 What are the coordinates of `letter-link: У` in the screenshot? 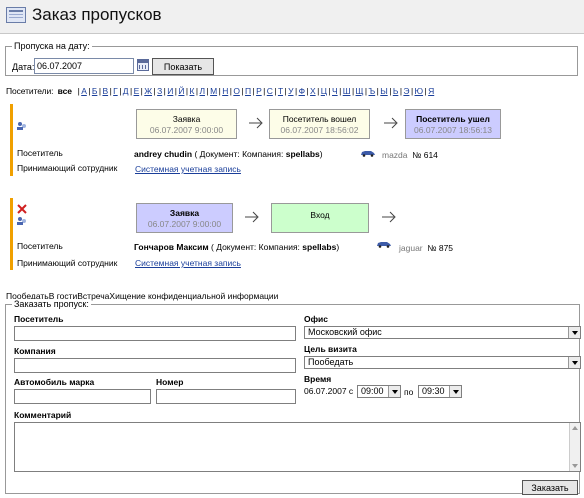 It's located at (290, 91).